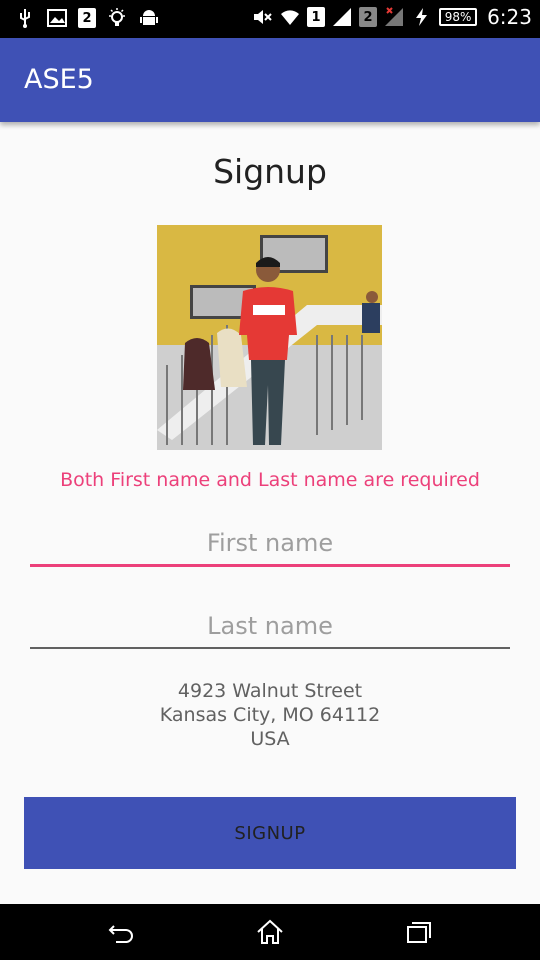 This screenshot has width=540, height=960. Describe the element at coordinates (57, 18) in the screenshot. I see `image-icon` at that location.